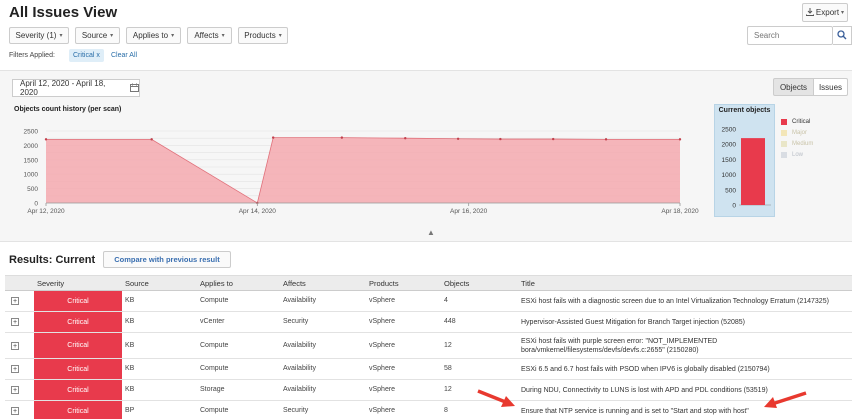  I want to click on issues-toggle-button: Issues, so click(831, 87).